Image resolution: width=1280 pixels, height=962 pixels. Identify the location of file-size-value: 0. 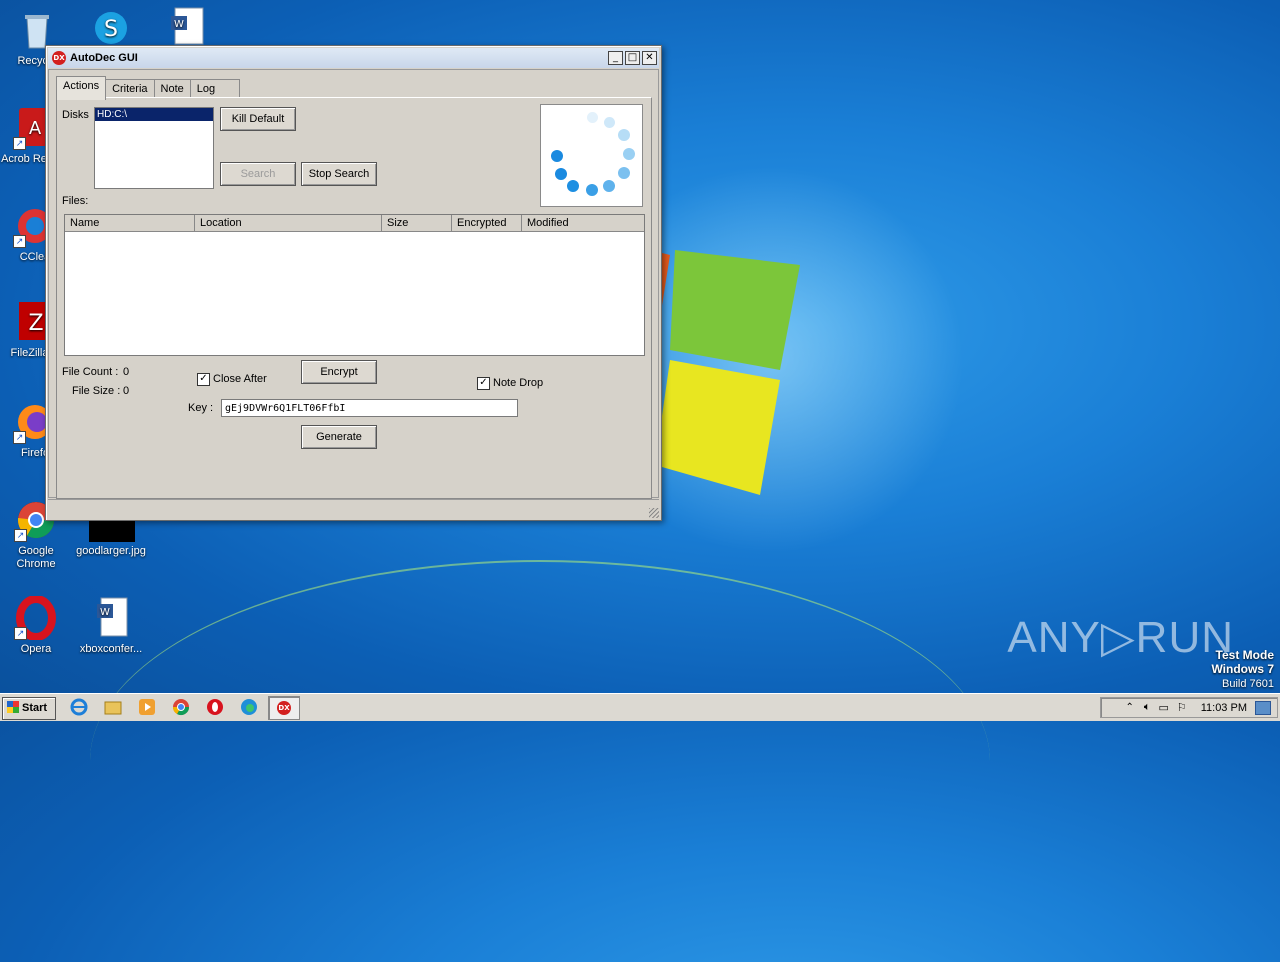
(126, 391).